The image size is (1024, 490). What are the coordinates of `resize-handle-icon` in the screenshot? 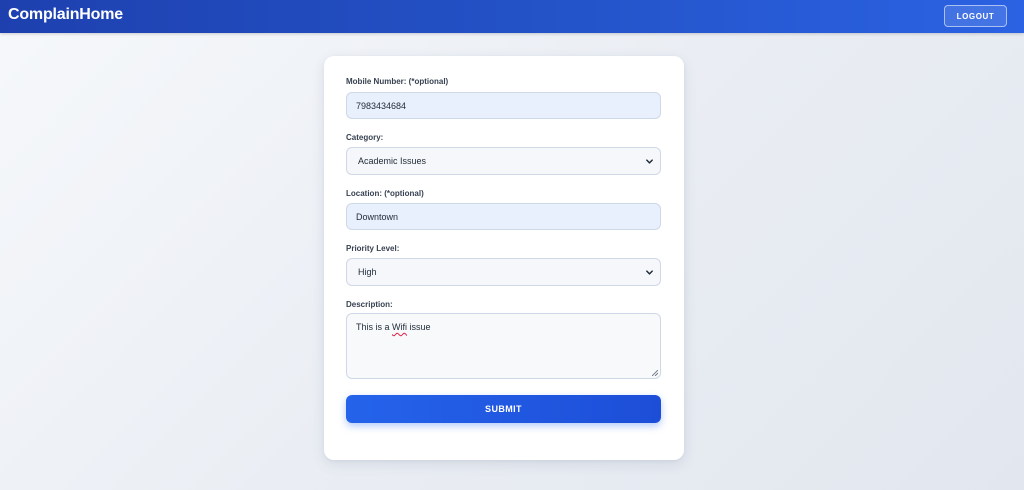 It's located at (655, 373).